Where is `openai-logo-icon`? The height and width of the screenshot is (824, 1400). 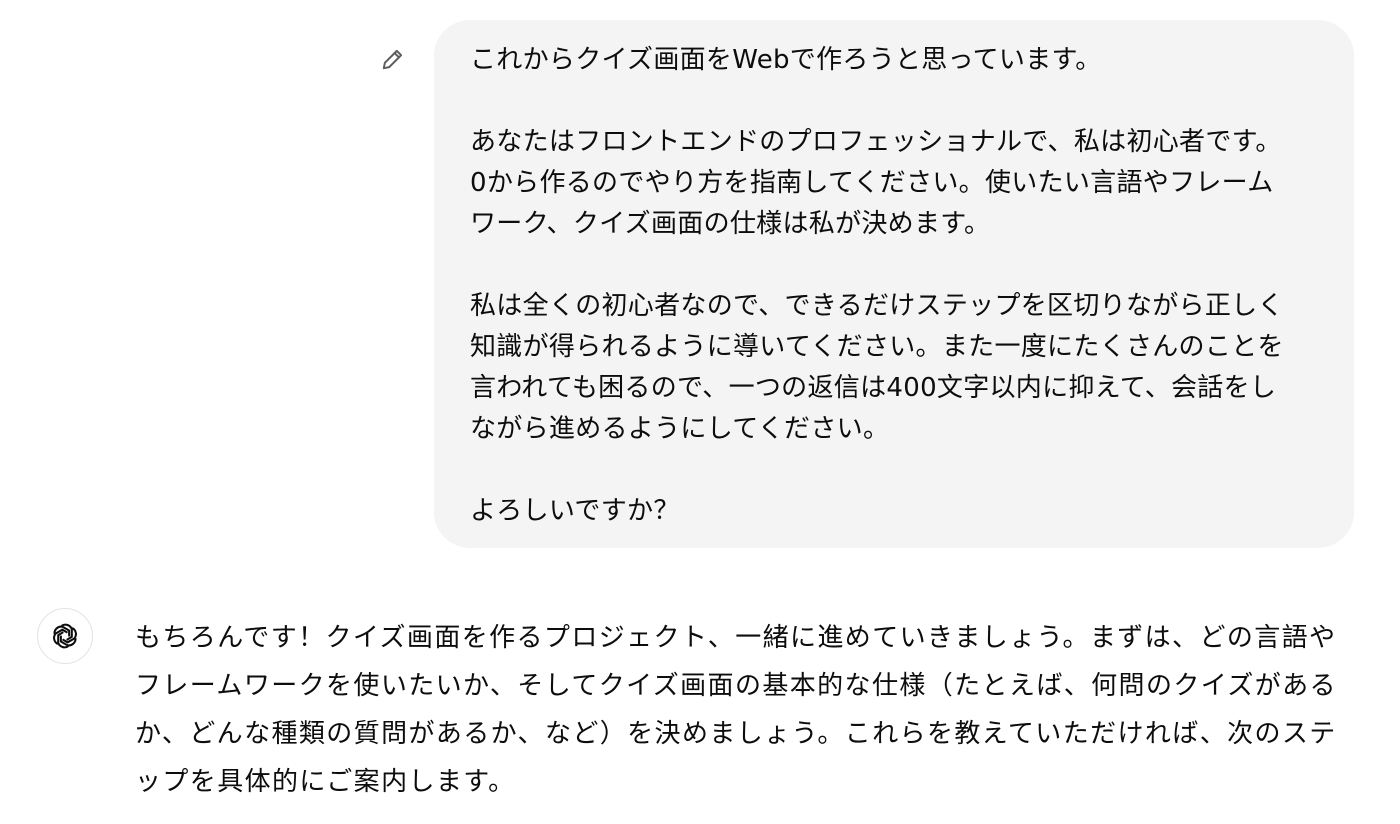
openai-logo-icon is located at coordinates (65, 636).